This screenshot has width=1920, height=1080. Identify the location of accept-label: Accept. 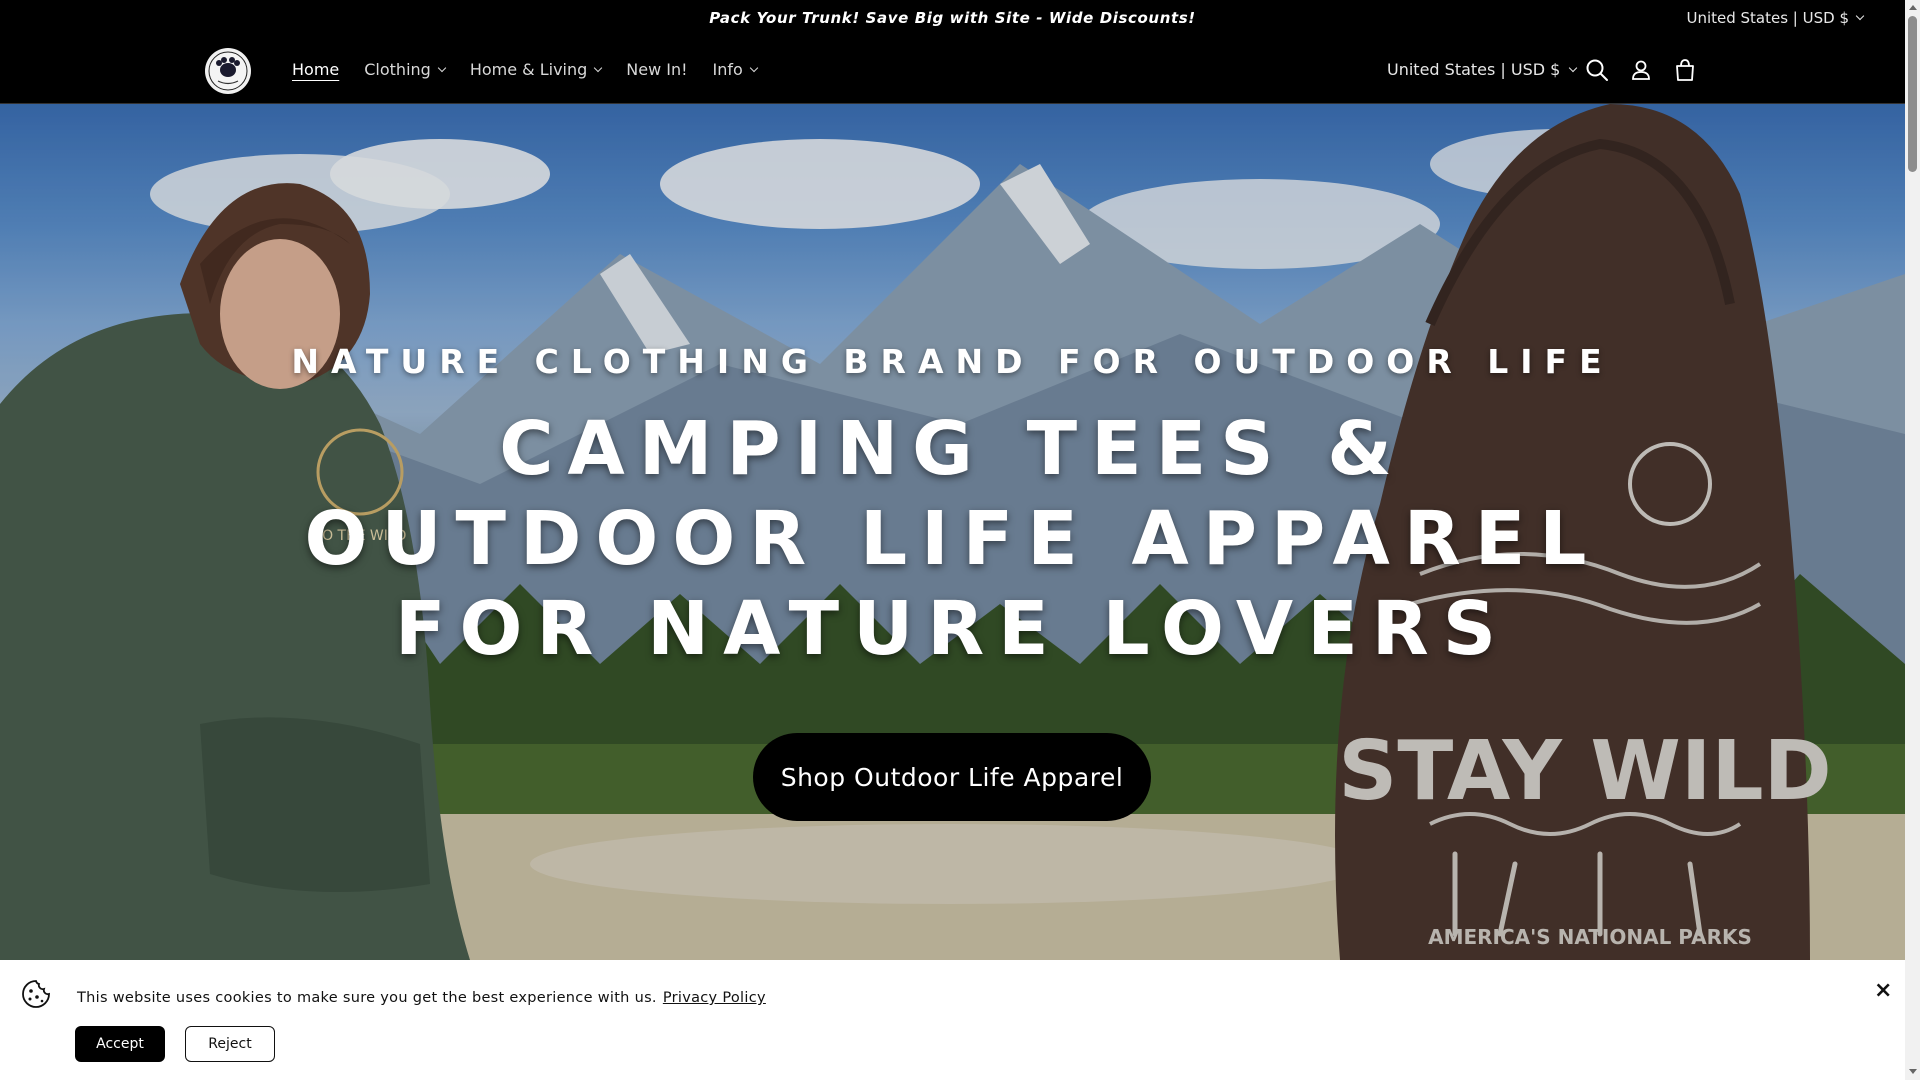
(120, 1044).